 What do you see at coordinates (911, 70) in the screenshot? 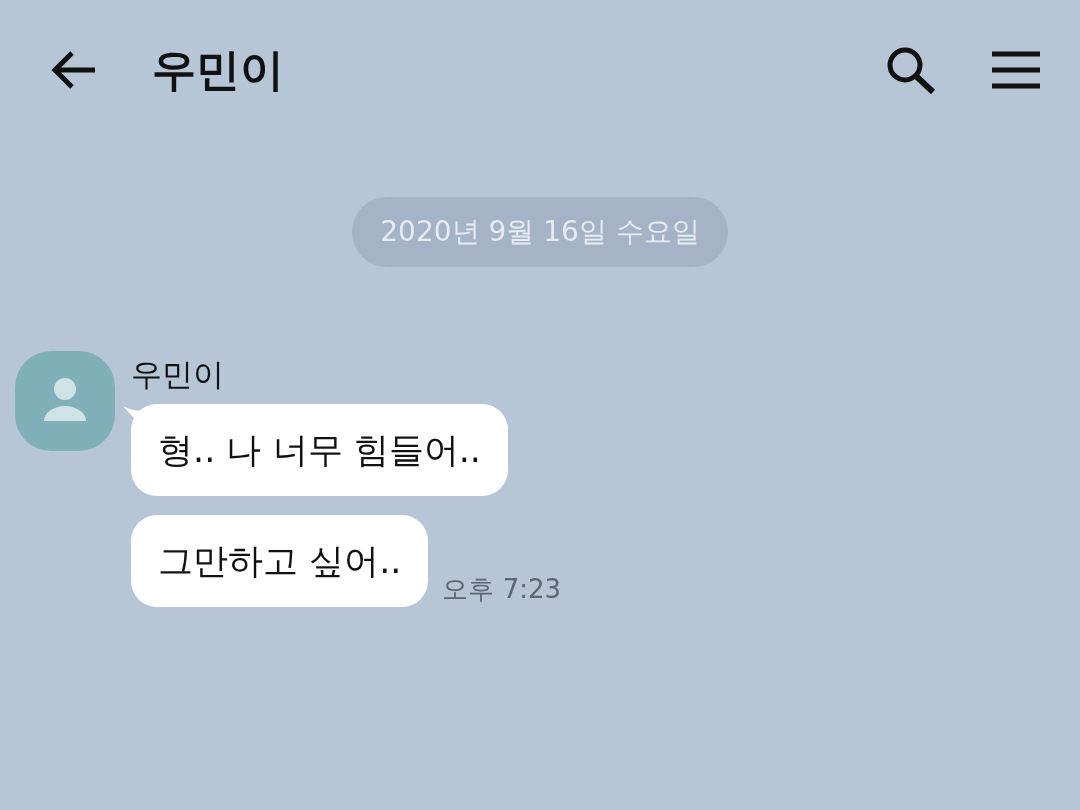
I see `search-icon` at bounding box center [911, 70].